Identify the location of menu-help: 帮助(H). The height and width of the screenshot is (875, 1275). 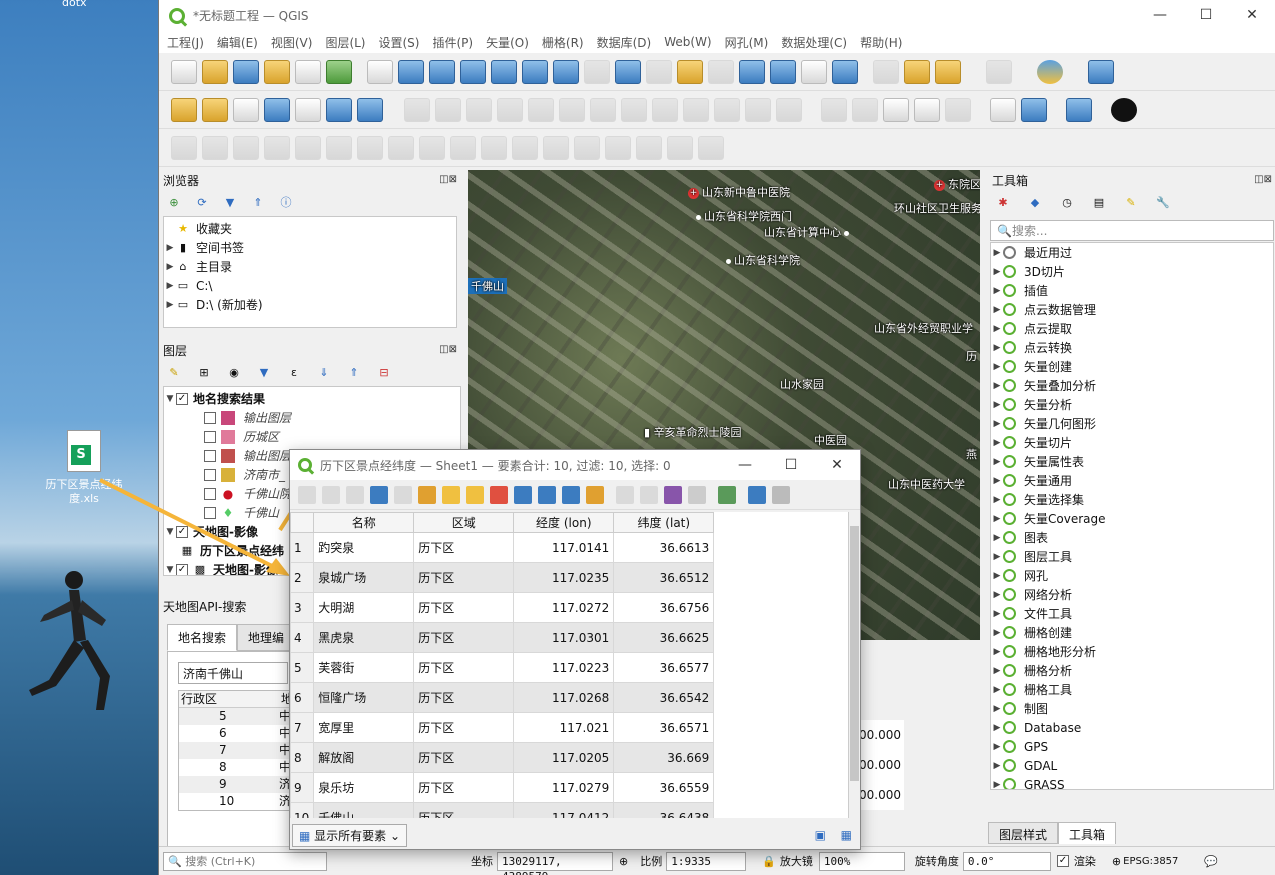
(881, 42).